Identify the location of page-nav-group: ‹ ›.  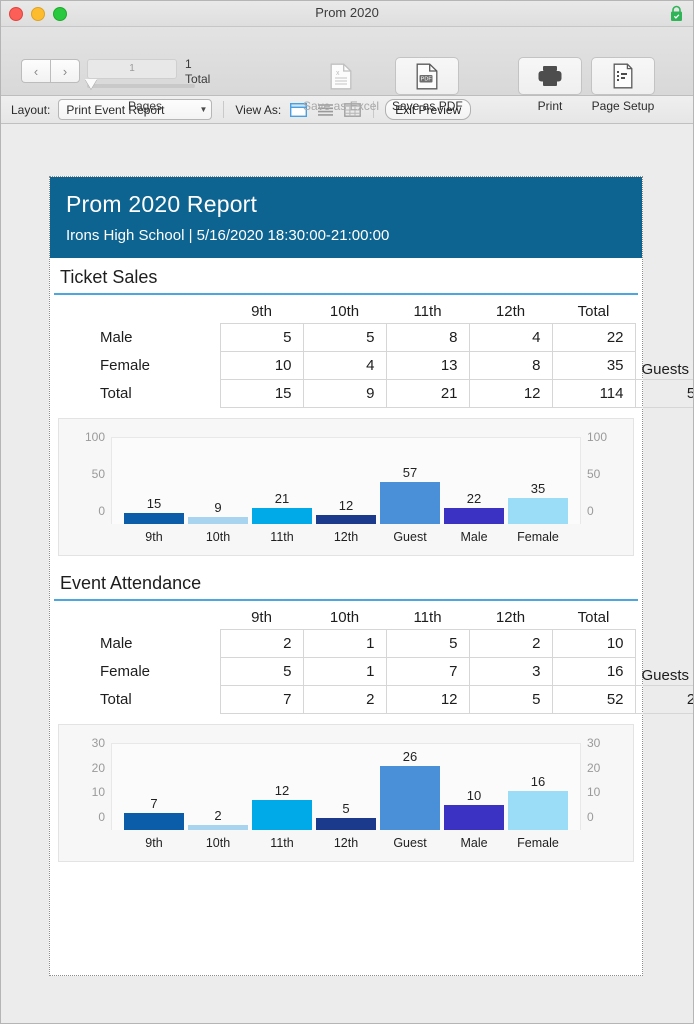
(50, 71).